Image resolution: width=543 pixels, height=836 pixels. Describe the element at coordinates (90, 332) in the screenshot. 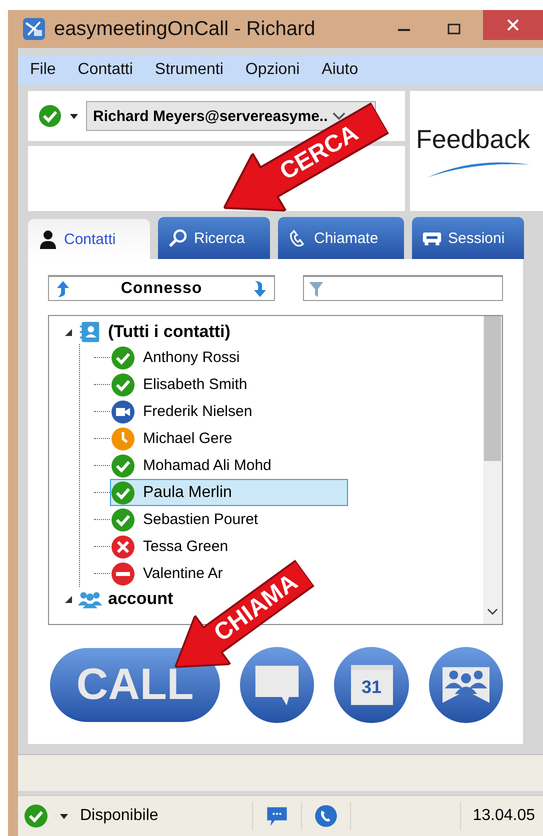

I see `address-book-icon` at that location.